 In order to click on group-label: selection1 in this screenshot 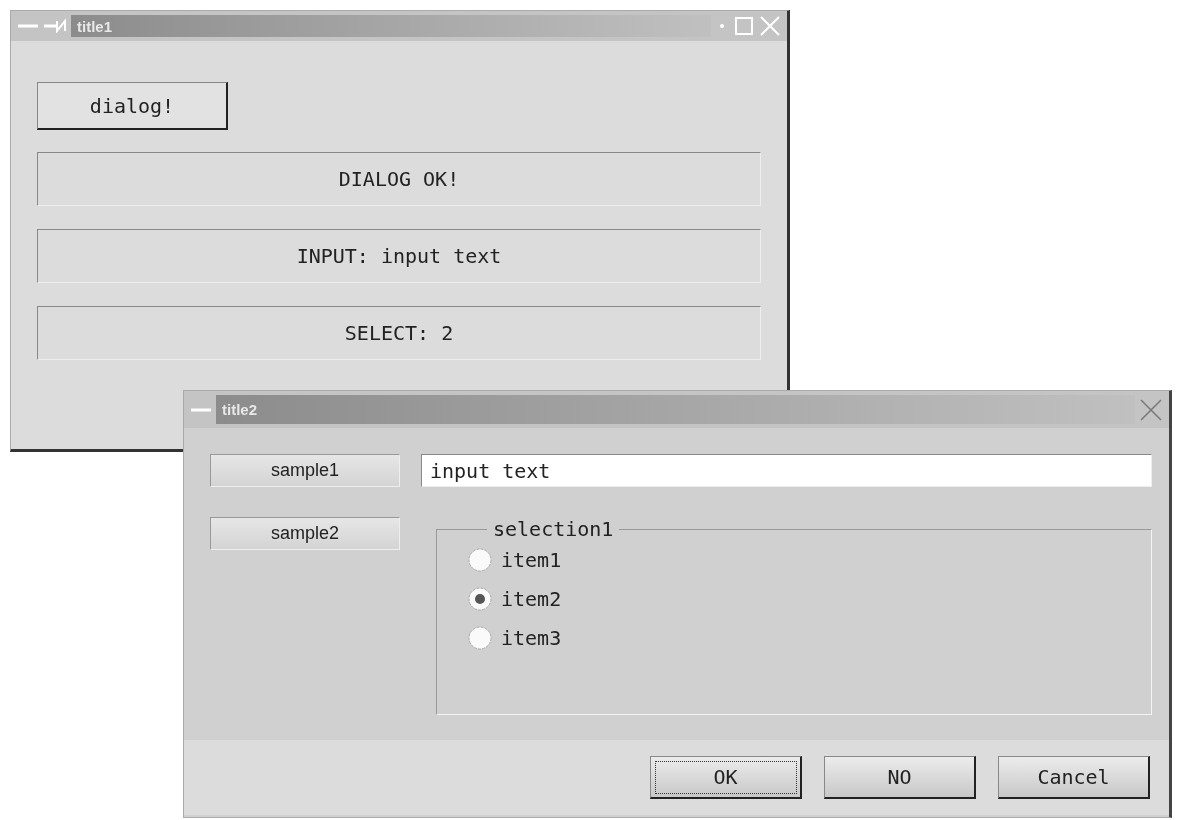, I will do `click(553, 529)`.